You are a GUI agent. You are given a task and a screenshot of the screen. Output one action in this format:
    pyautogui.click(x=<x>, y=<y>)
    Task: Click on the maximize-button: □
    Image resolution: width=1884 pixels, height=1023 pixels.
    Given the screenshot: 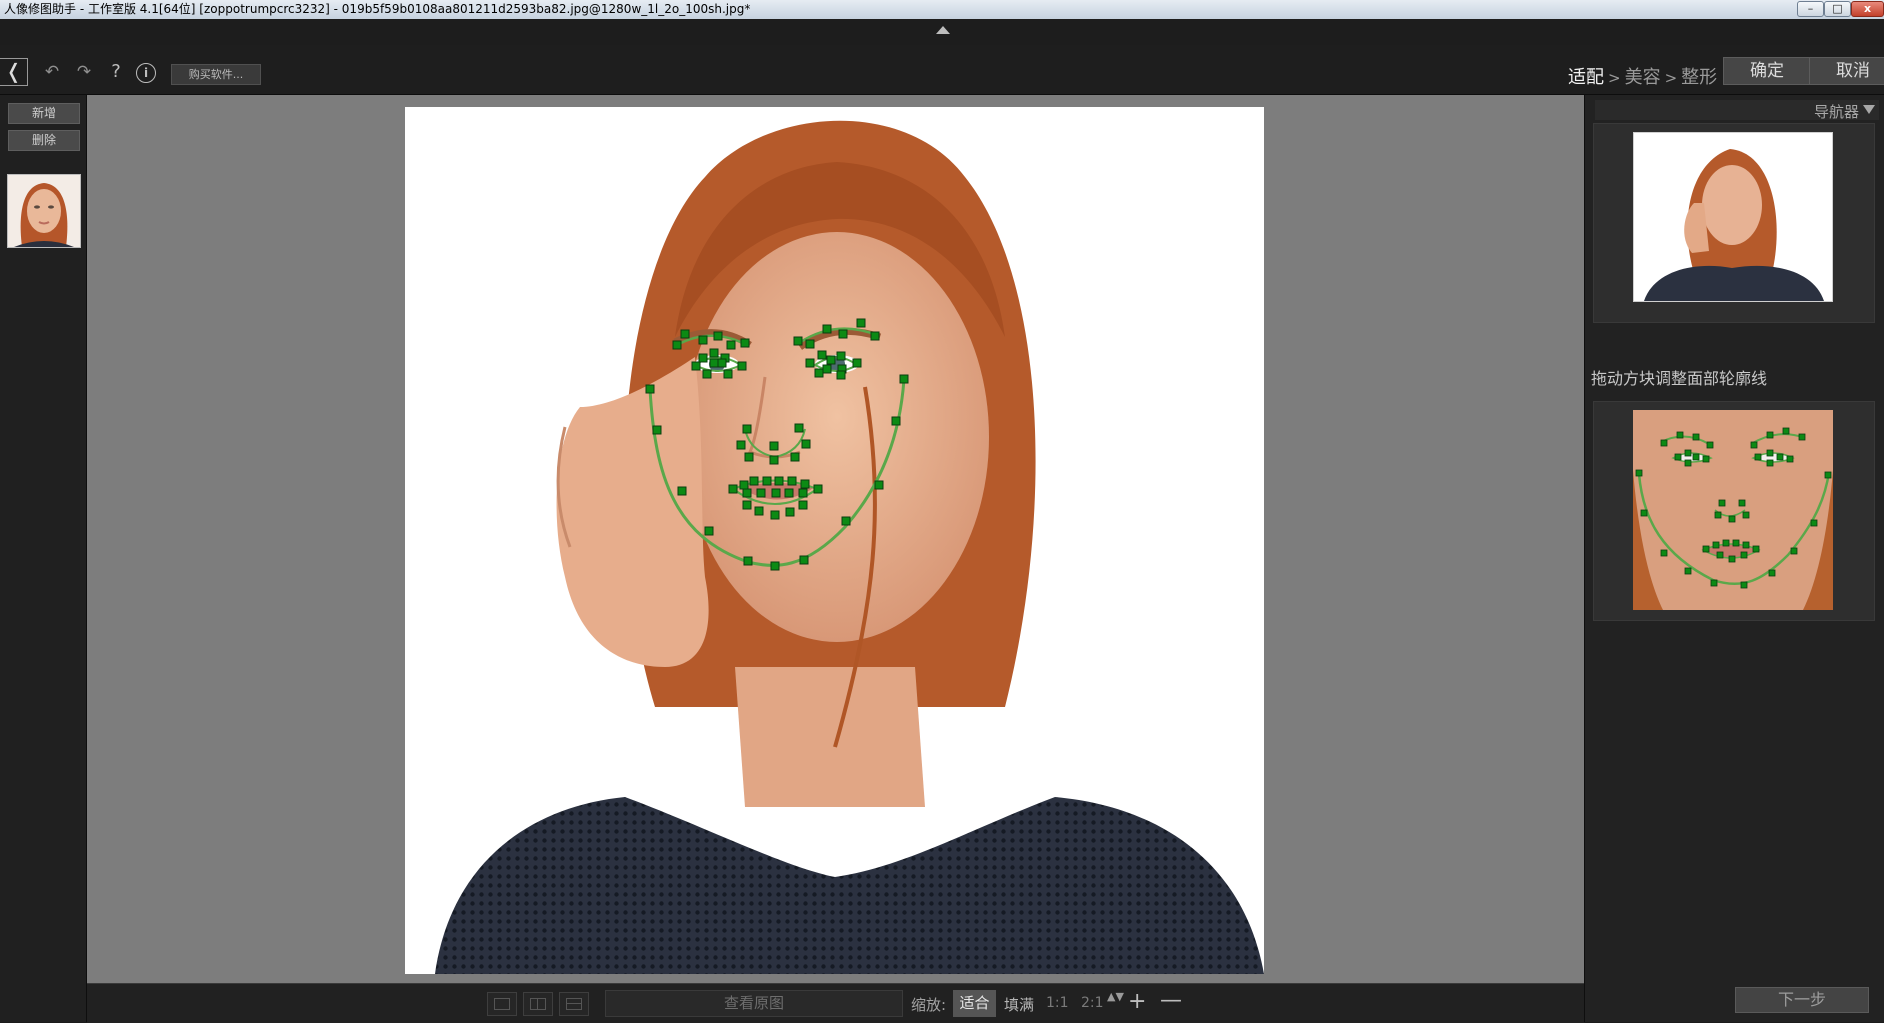 What is the action you would take?
    pyautogui.click(x=1837, y=9)
    